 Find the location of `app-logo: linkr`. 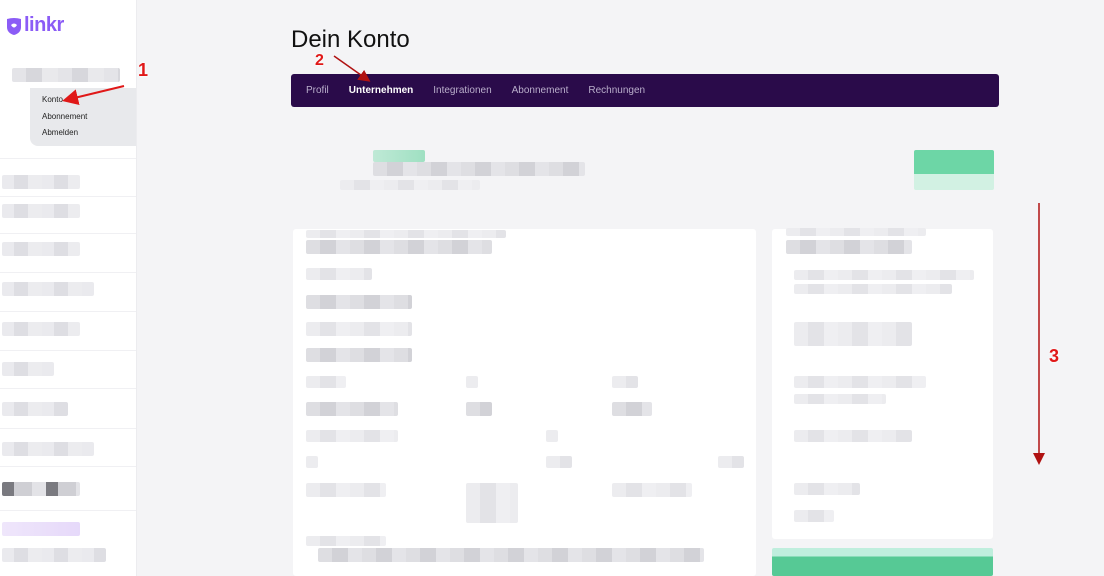

app-logo: linkr is located at coordinates (35, 25).